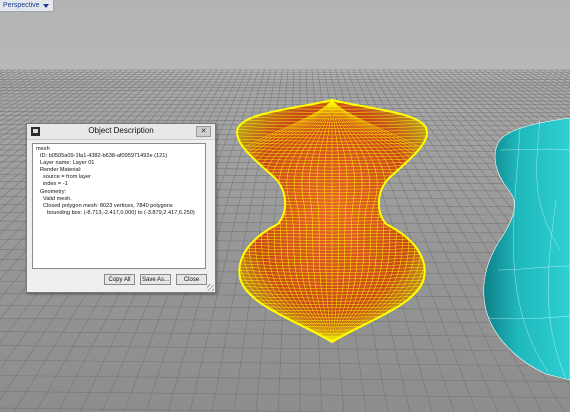 The image size is (570, 412). Describe the element at coordinates (191, 279) in the screenshot. I see `close-button: Close` at that location.